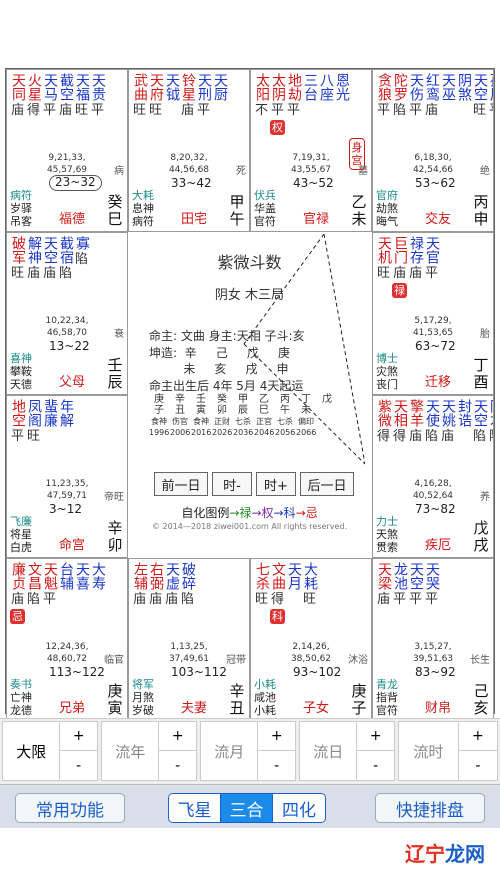  What do you see at coordinates (430, 808) in the screenshot?
I see `quick-chart-button: 快捷排盘` at bounding box center [430, 808].